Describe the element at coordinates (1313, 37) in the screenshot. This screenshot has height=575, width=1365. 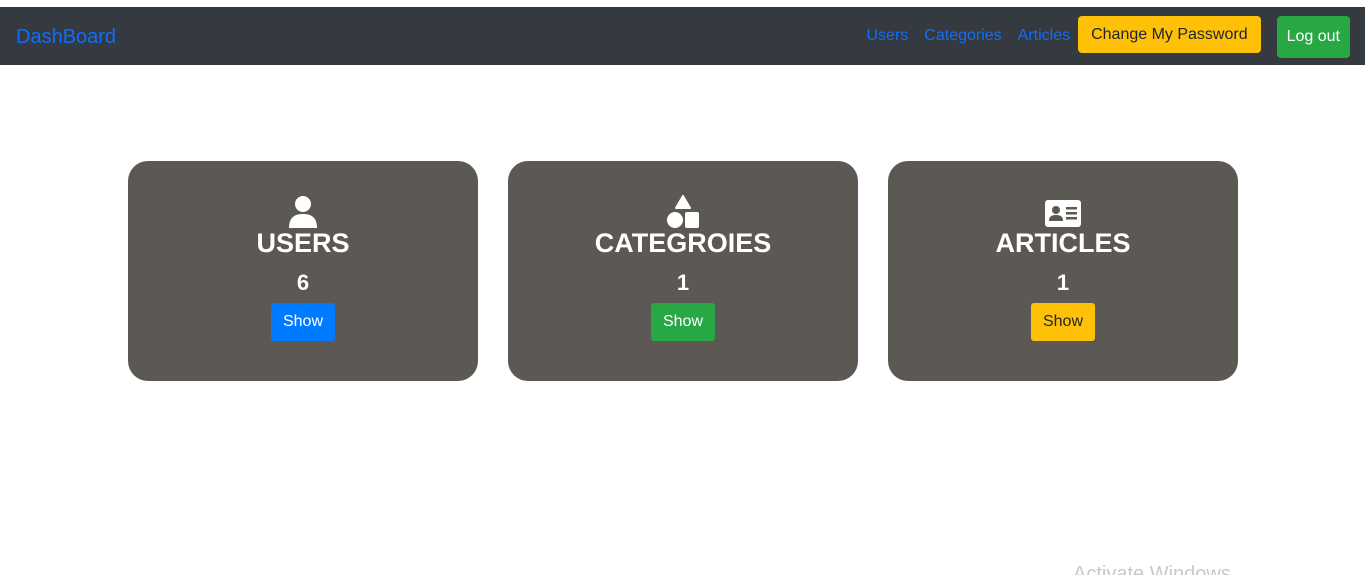
I see `logout-button: Log out` at that location.